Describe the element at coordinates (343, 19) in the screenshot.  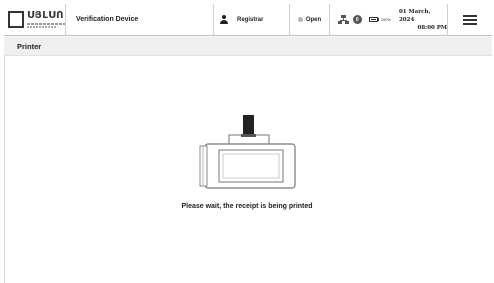
I see `network-icon` at that location.